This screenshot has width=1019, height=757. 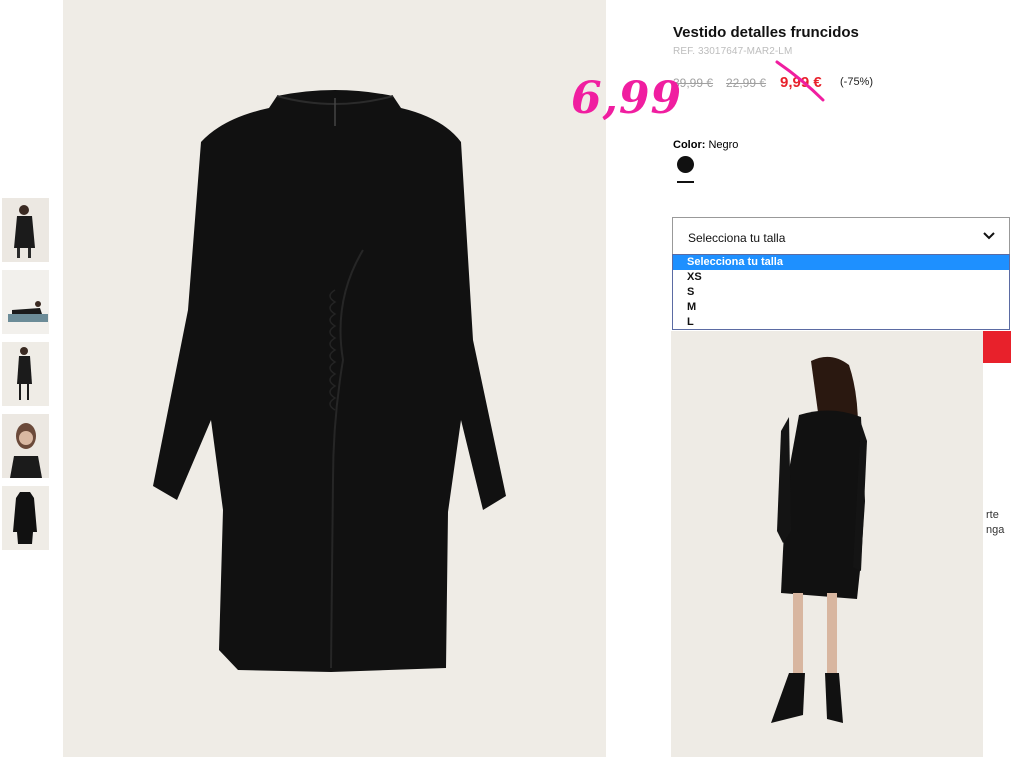 I want to click on thumbnail-lying, so click(x=25, y=302).